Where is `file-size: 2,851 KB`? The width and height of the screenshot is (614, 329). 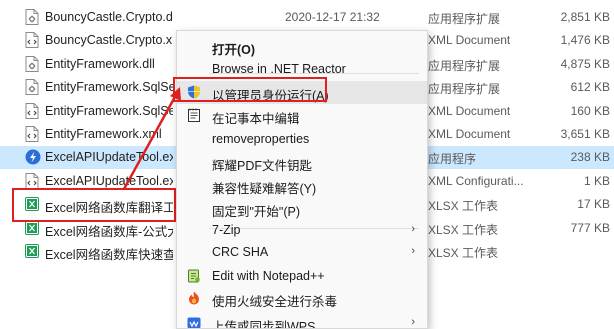 file-size: 2,851 KB is located at coordinates (585, 17).